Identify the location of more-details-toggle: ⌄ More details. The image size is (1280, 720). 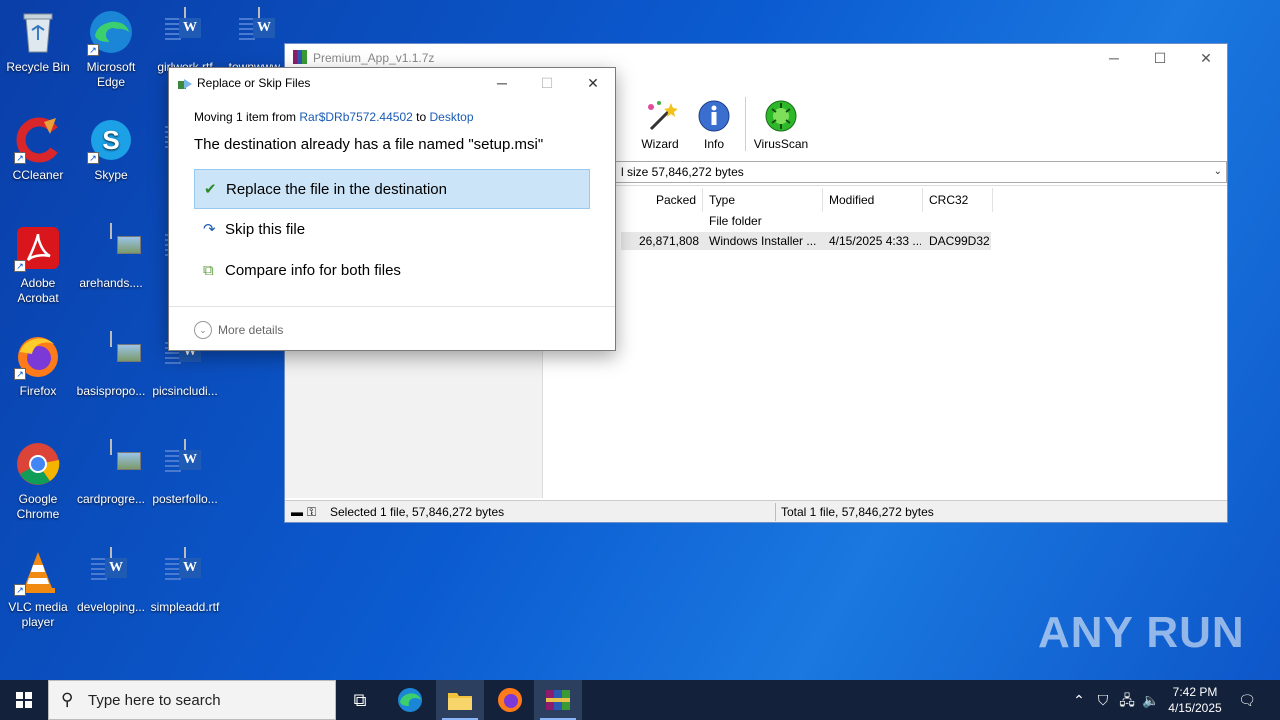
(238, 330).